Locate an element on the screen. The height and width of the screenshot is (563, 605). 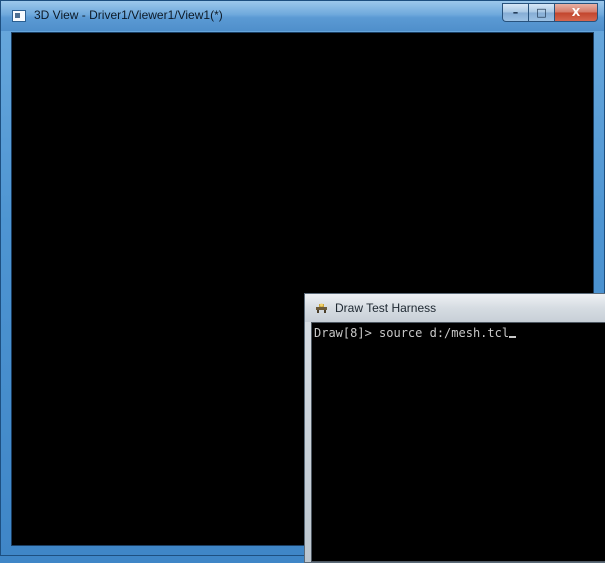
command-line: Draw[8]> source d:/mesh.tcl is located at coordinates (415, 333).